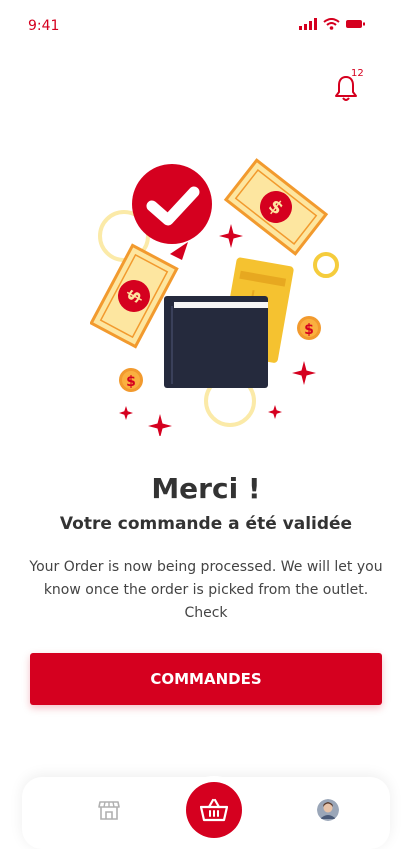 The image size is (412, 849). Describe the element at coordinates (206, 524) in the screenshot. I see `confirmation-subtitle: Votre commande a été validée` at that location.